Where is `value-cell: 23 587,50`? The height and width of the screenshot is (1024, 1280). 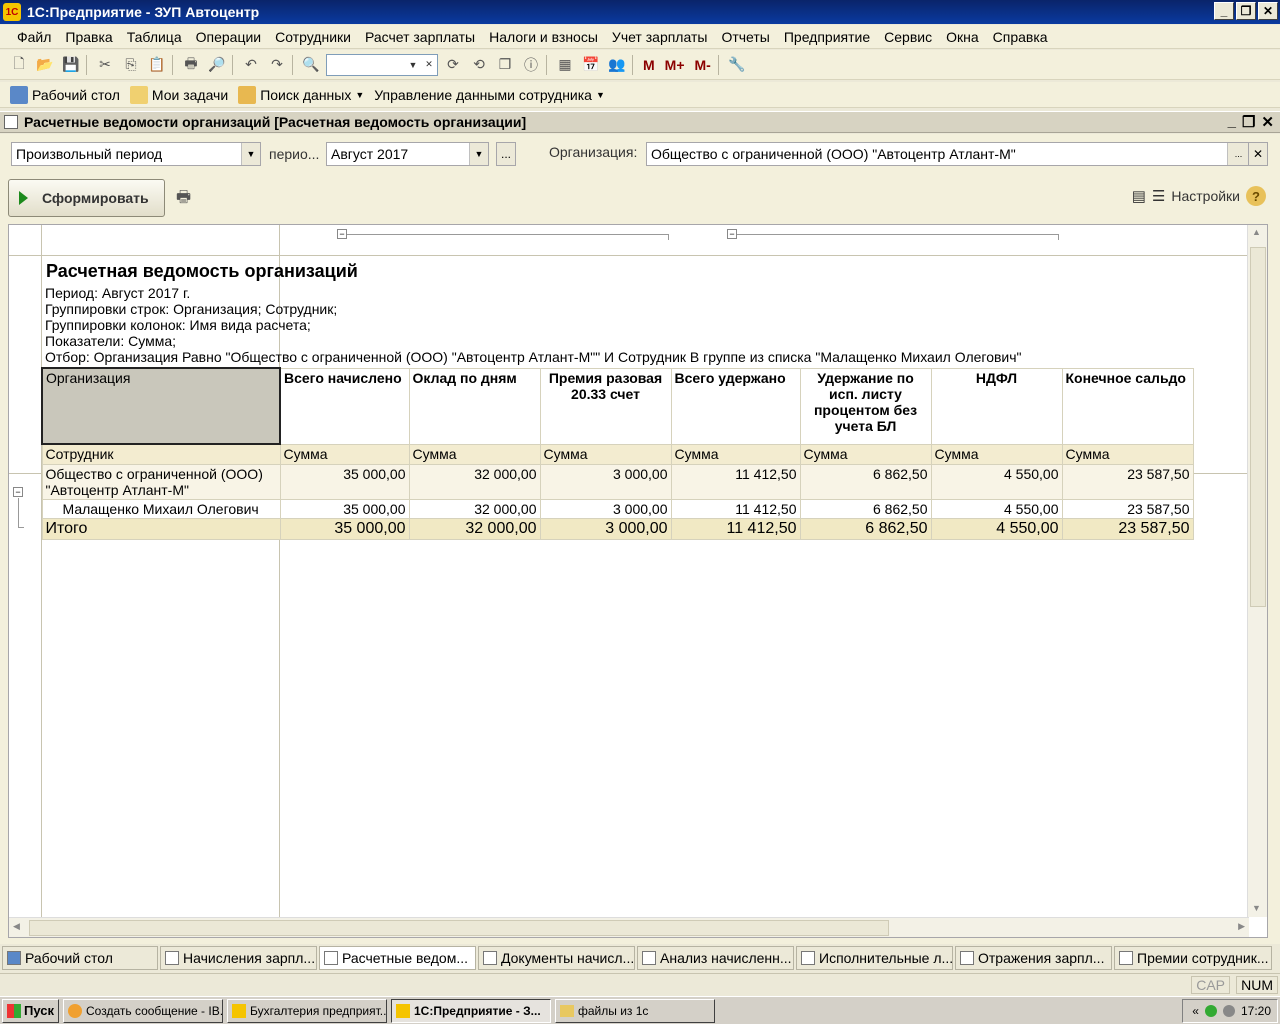 value-cell: 23 587,50 is located at coordinates (1127, 508).